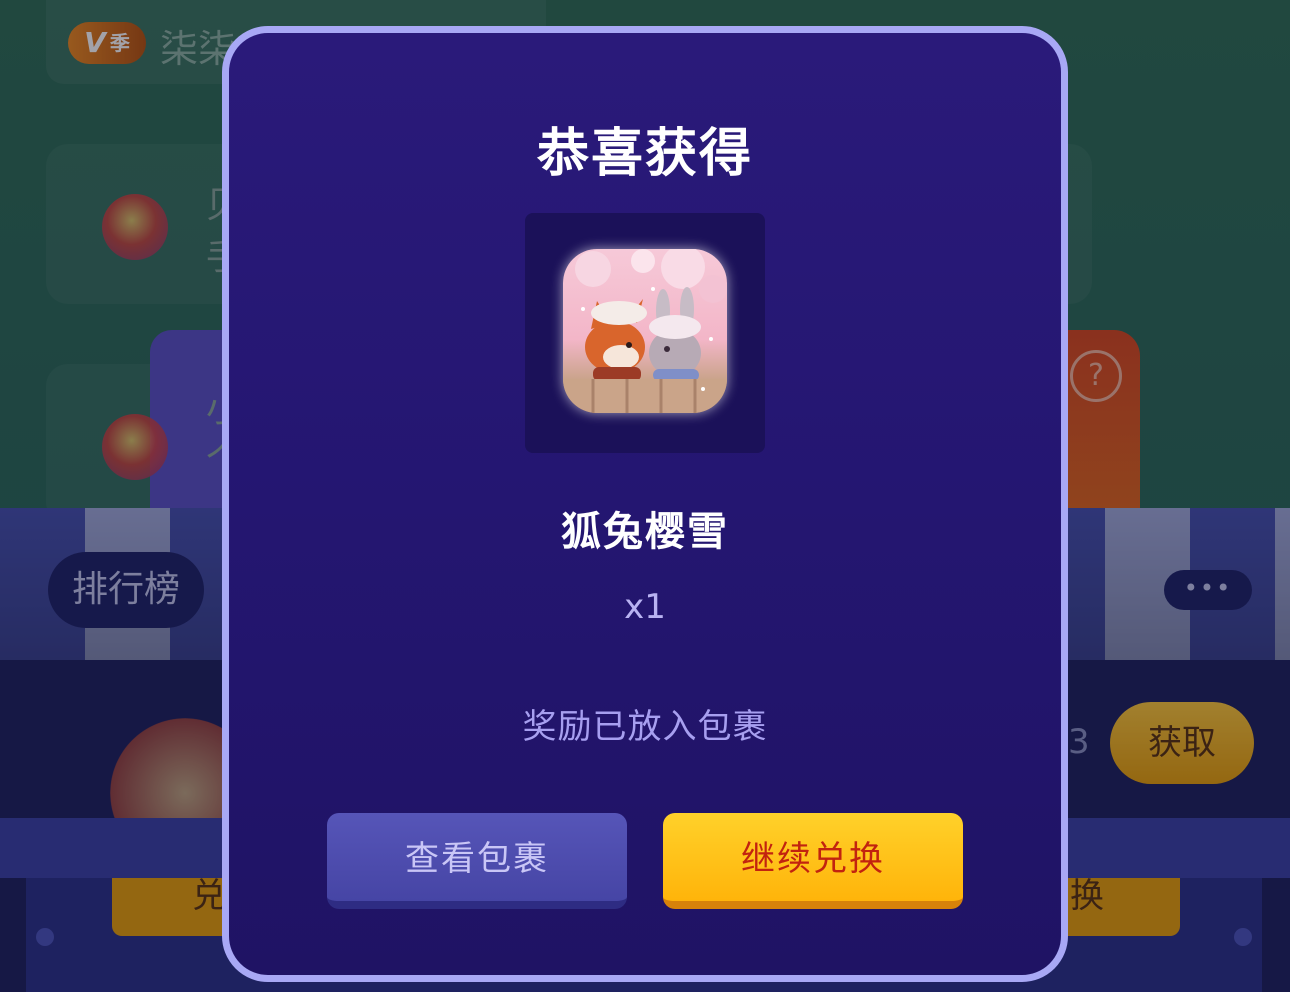  I want to click on prize-image, so click(645, 331).